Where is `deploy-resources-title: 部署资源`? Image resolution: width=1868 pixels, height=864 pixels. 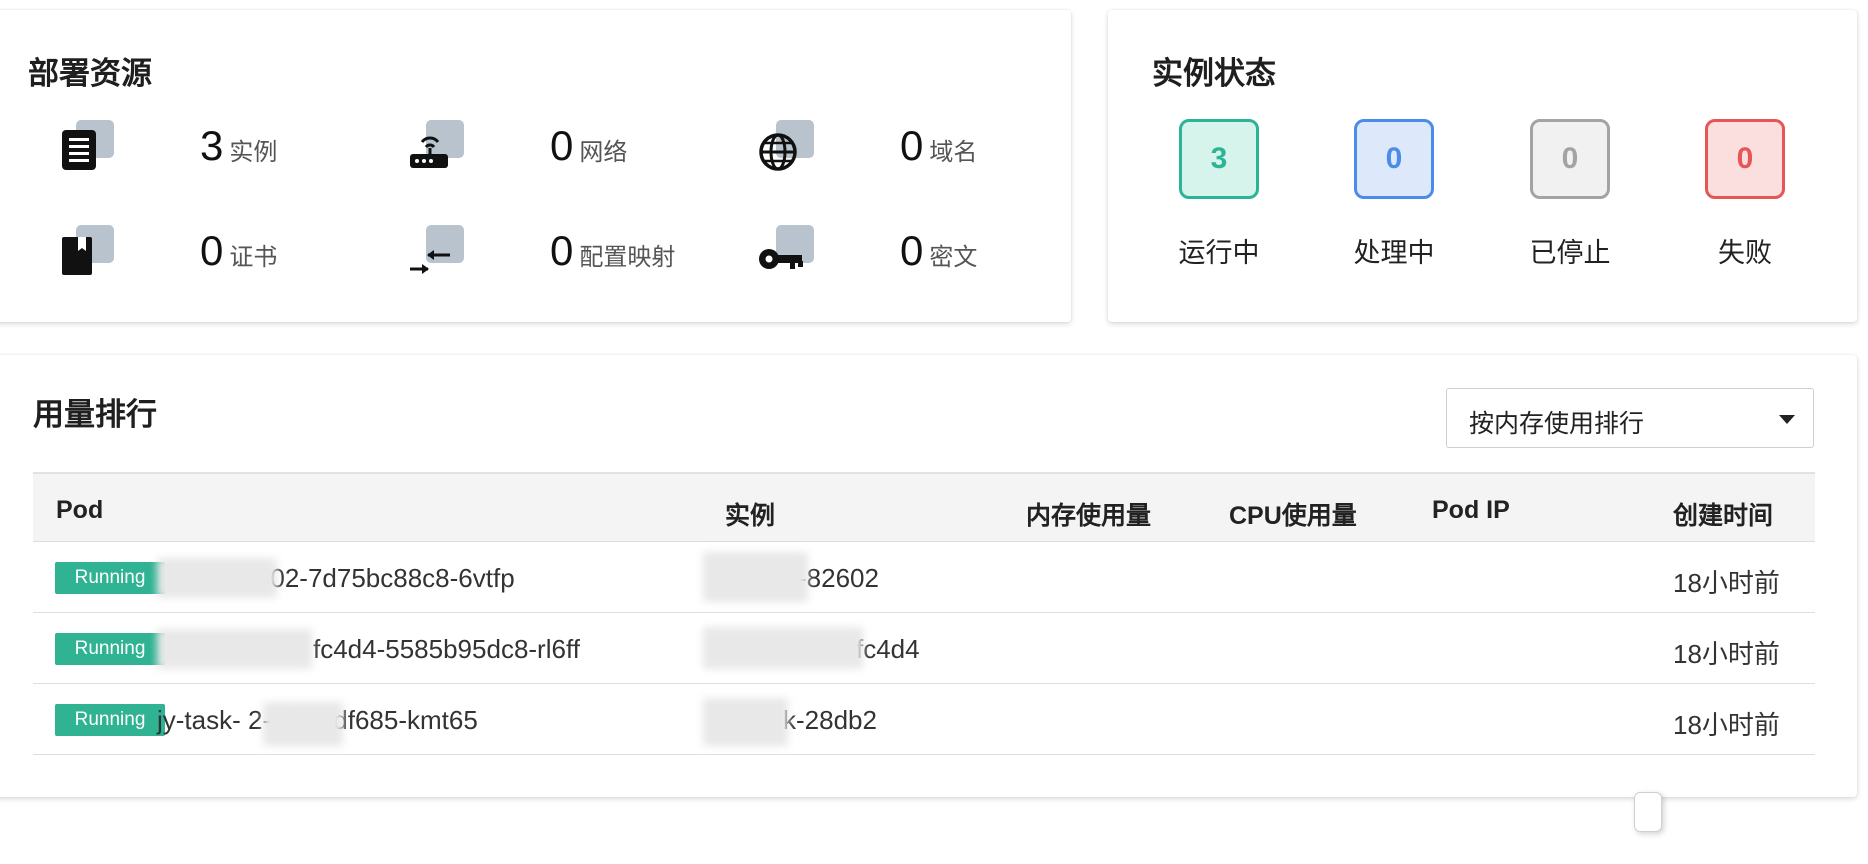 deploy-resources-title: 部署资源 is located at coordinates (90, 73).